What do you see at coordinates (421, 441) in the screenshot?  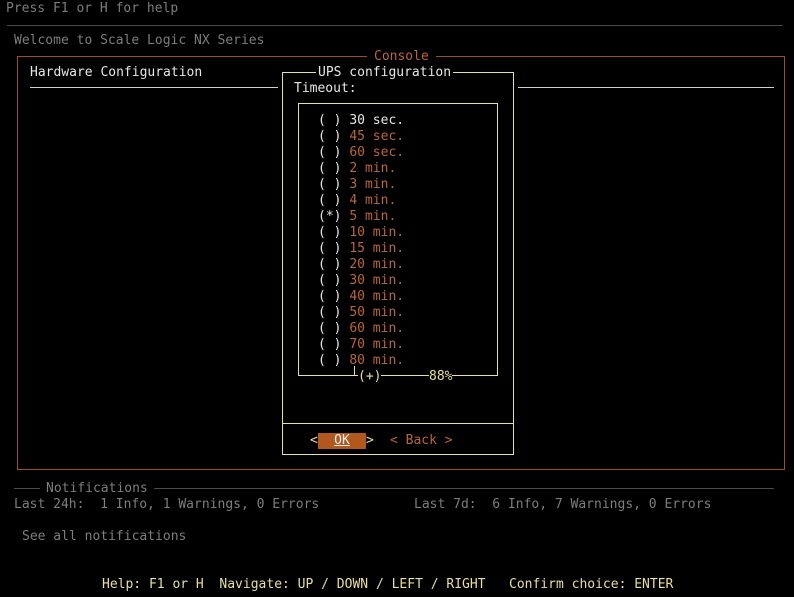 I see `back-button: < Back >` at bounding box center [421, 441].